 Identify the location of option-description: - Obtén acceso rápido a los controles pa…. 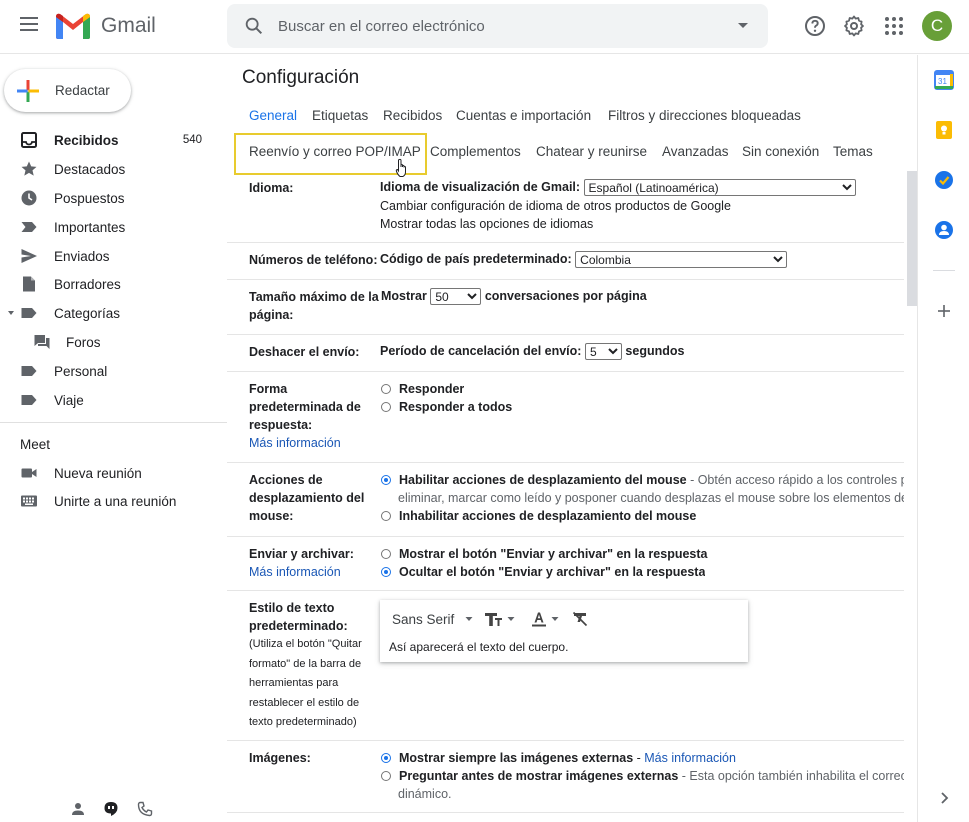
(797, 480).